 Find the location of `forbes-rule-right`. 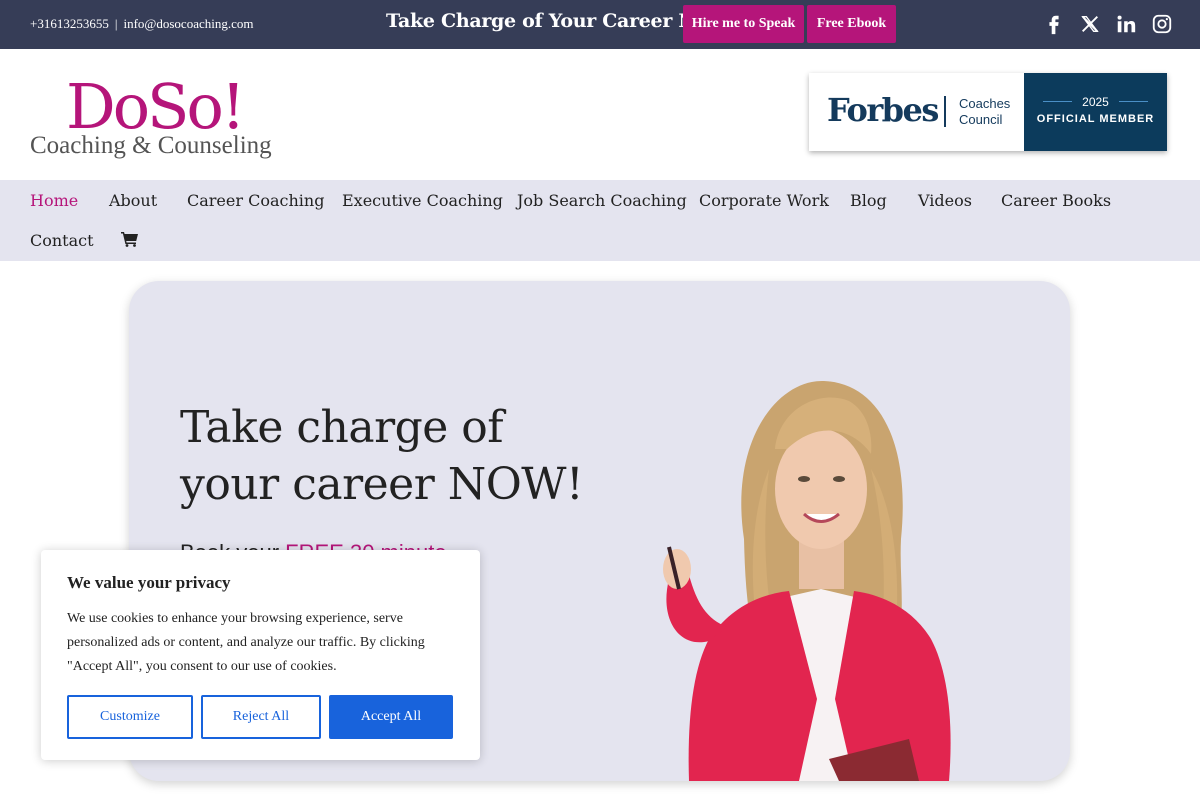

forbes-rule-right is located at coordinates (1133, 101).